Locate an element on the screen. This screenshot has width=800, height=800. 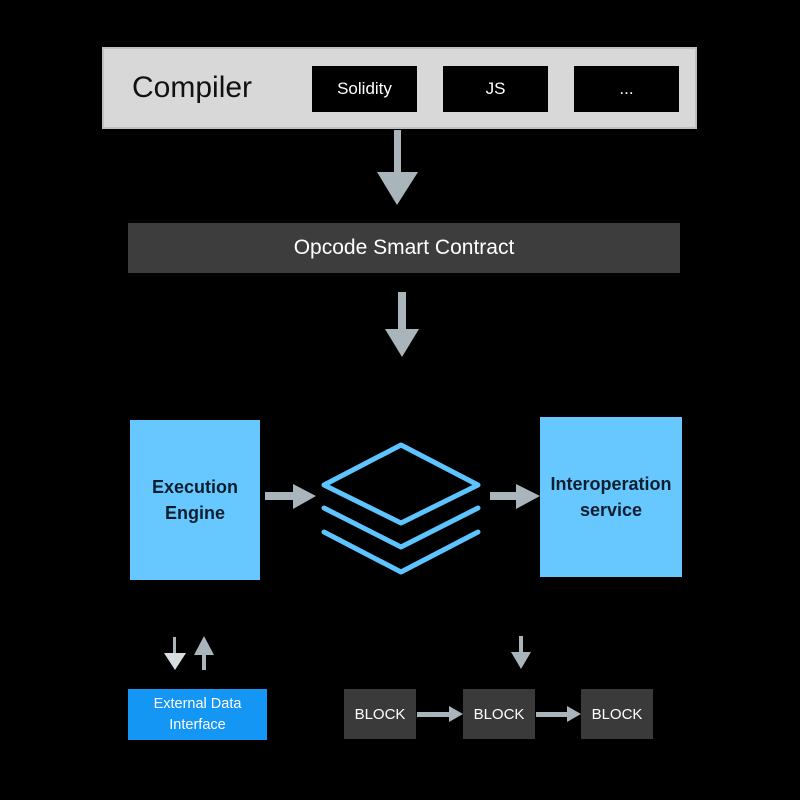
arrow-block2-block3-icon is located at coordinates (558, 714).